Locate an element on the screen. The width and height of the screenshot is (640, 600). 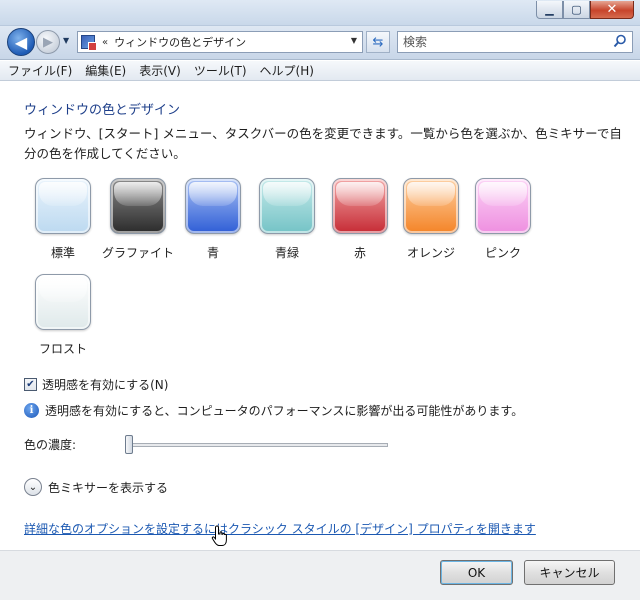
cancel-button: キャンセル is located at coordinates (569, 572).